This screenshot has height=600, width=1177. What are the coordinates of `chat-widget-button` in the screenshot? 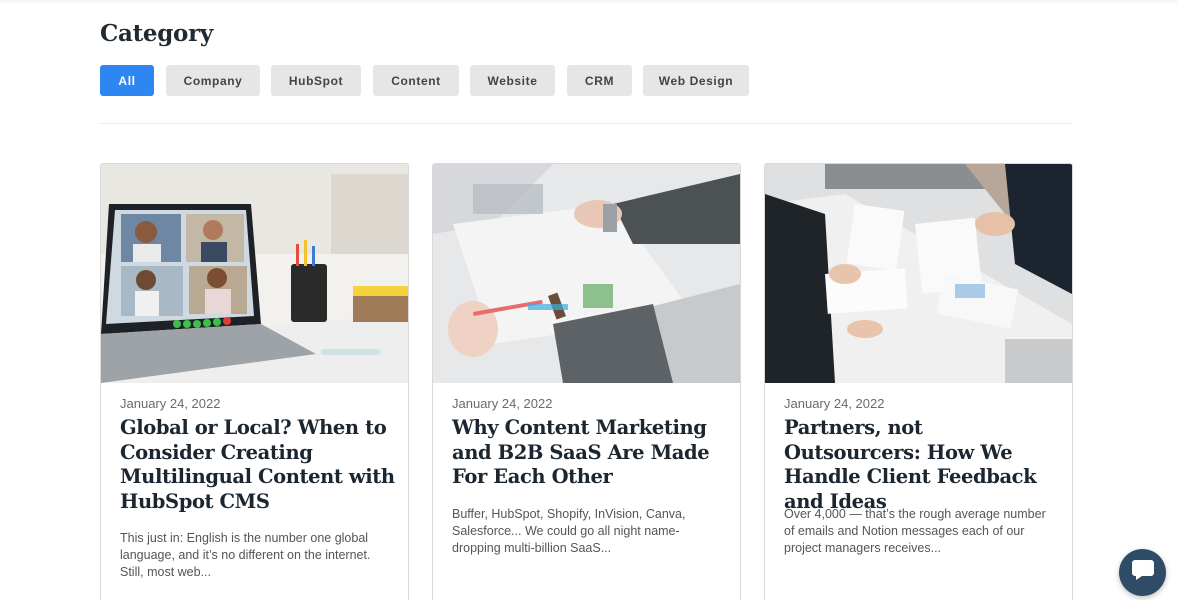 It's located at (1142, 572).